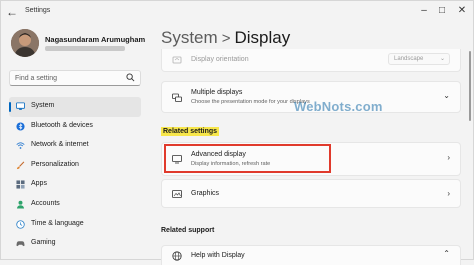 Image resolution: width=474 pixels, height=265 pixels. I want to click on sidebar-item-accounts: Accounts, so click(75, 205).